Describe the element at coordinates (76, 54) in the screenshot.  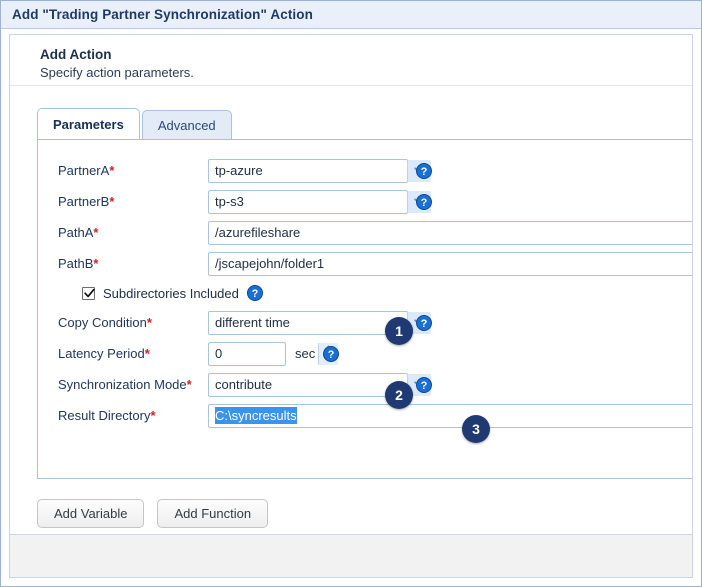
I see `page-title: Add Action` at that location.